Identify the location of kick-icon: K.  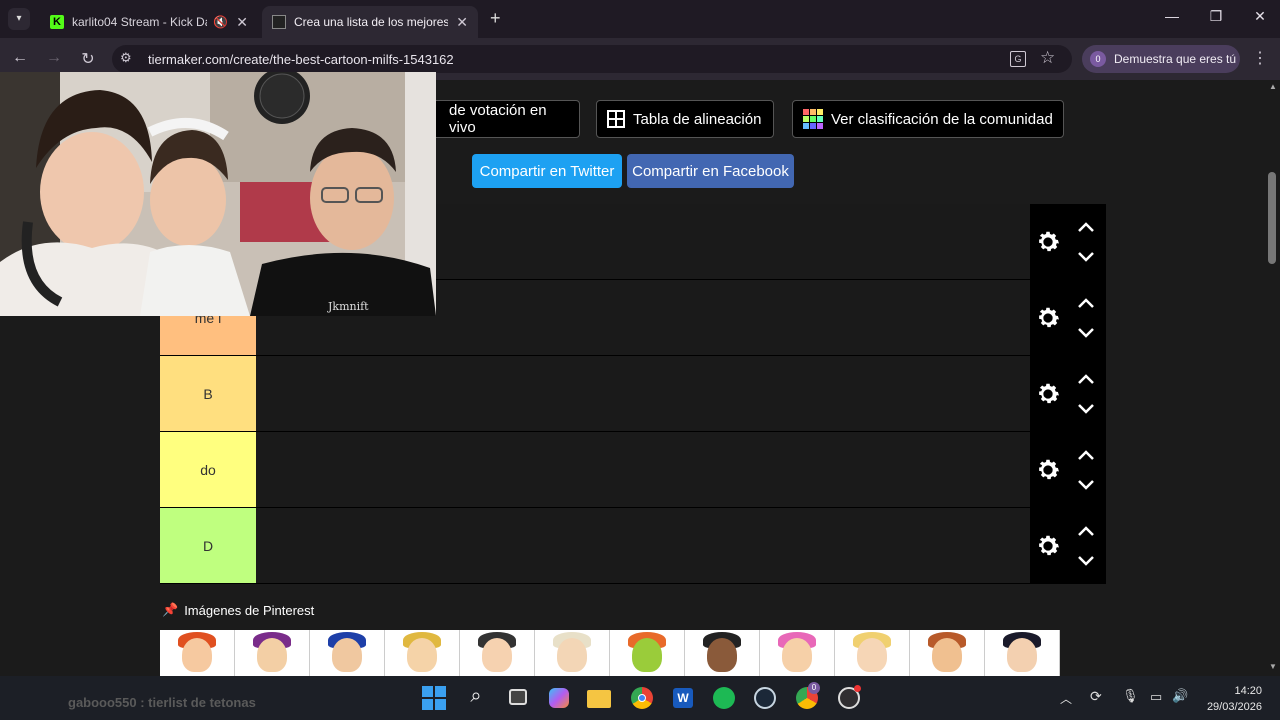
(57, 22).